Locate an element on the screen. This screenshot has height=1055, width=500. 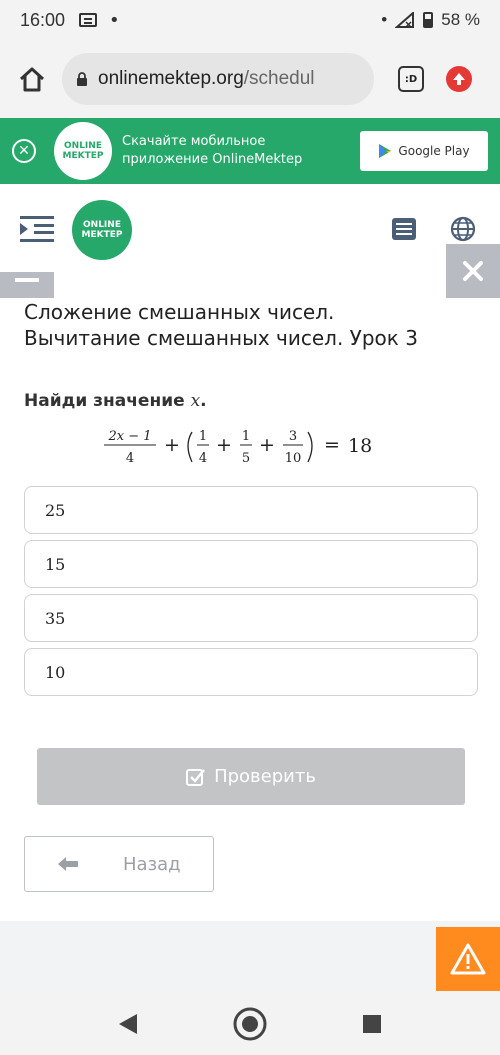
equation-result: 18 is located at coordinates (360, 446).